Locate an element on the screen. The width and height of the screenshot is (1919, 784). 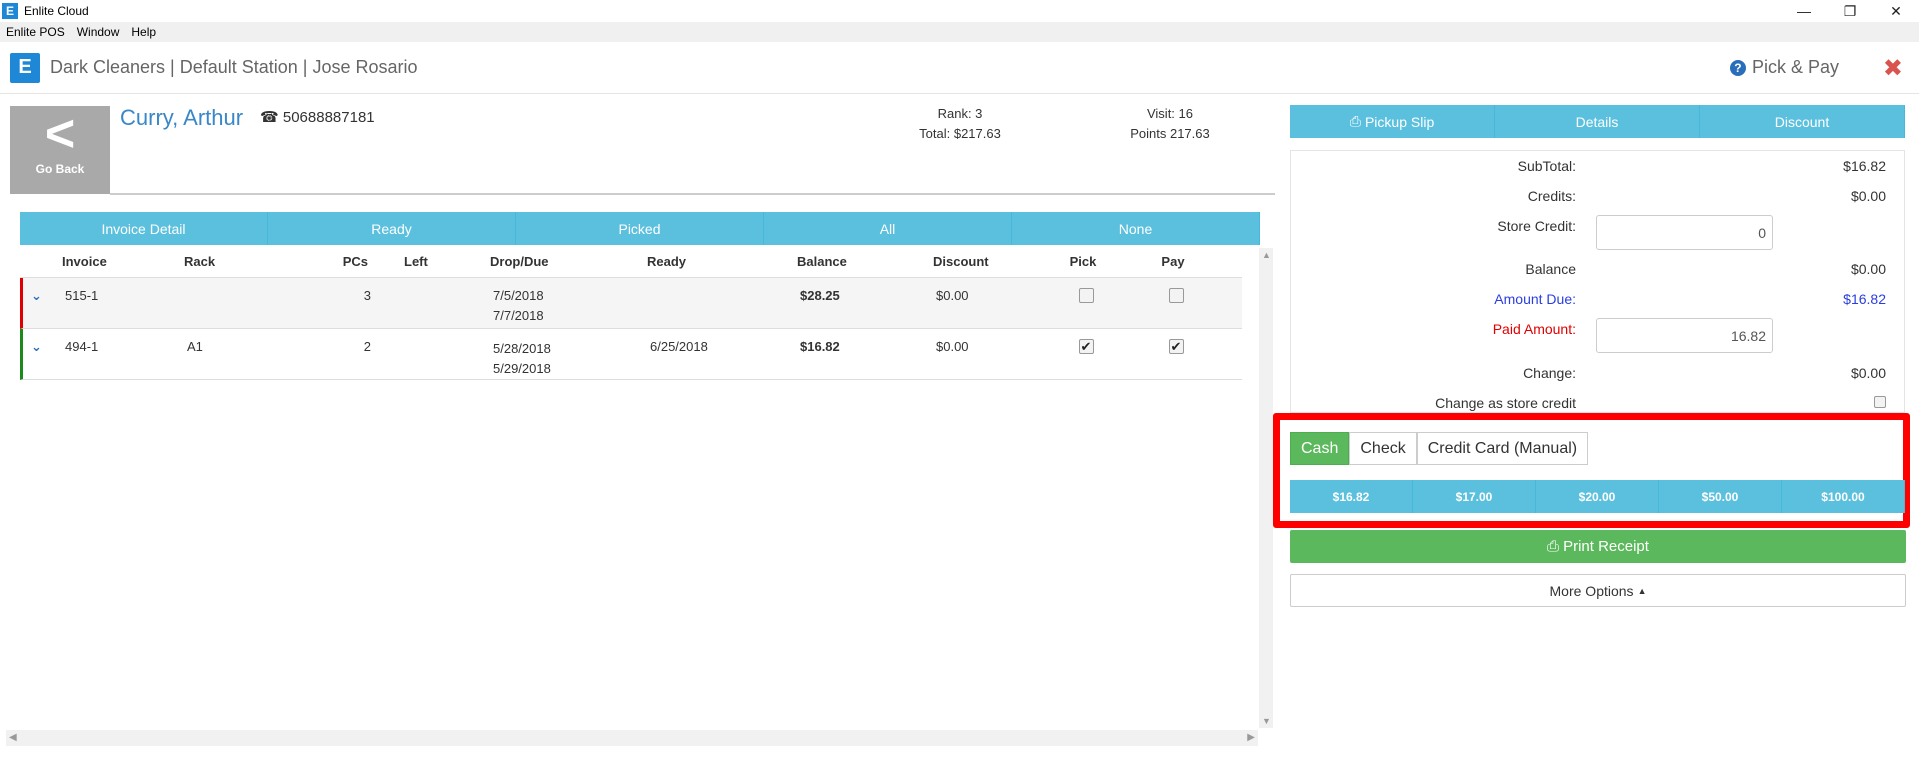
amount-due-value: $16.82 is located at coordinates (1864, 299).